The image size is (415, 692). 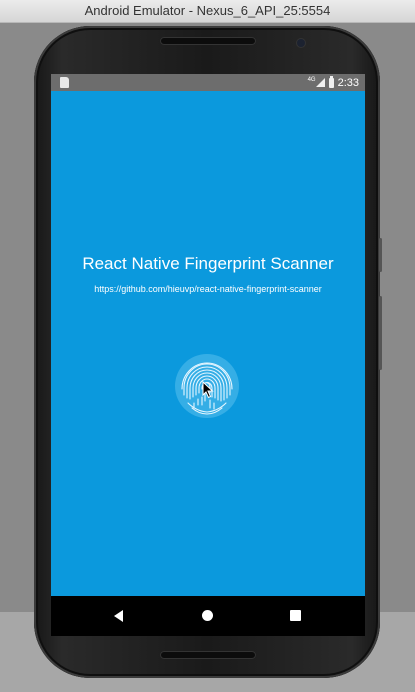 I want to click on recents-button, so click(x=296, y=616).